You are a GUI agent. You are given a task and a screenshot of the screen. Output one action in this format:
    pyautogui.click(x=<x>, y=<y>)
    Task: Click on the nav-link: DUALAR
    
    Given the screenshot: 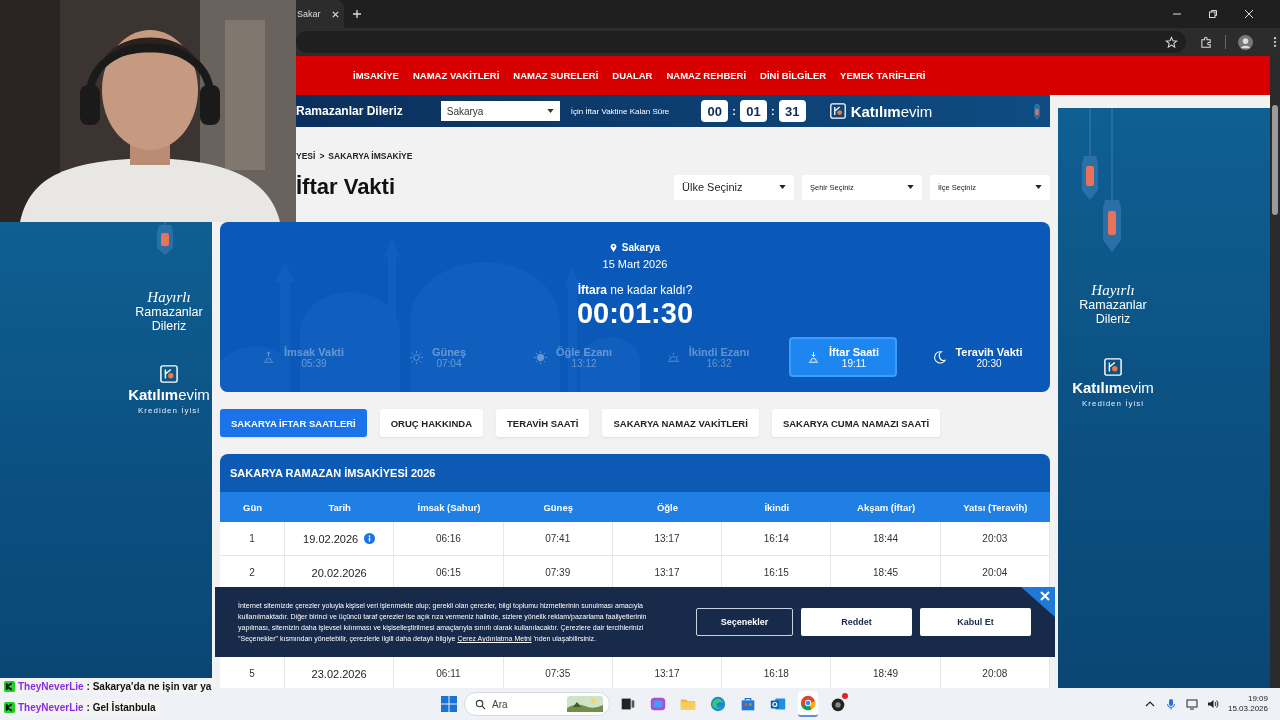 What is the action you would take?
    pyautogui.click(x=632, y=75)
    